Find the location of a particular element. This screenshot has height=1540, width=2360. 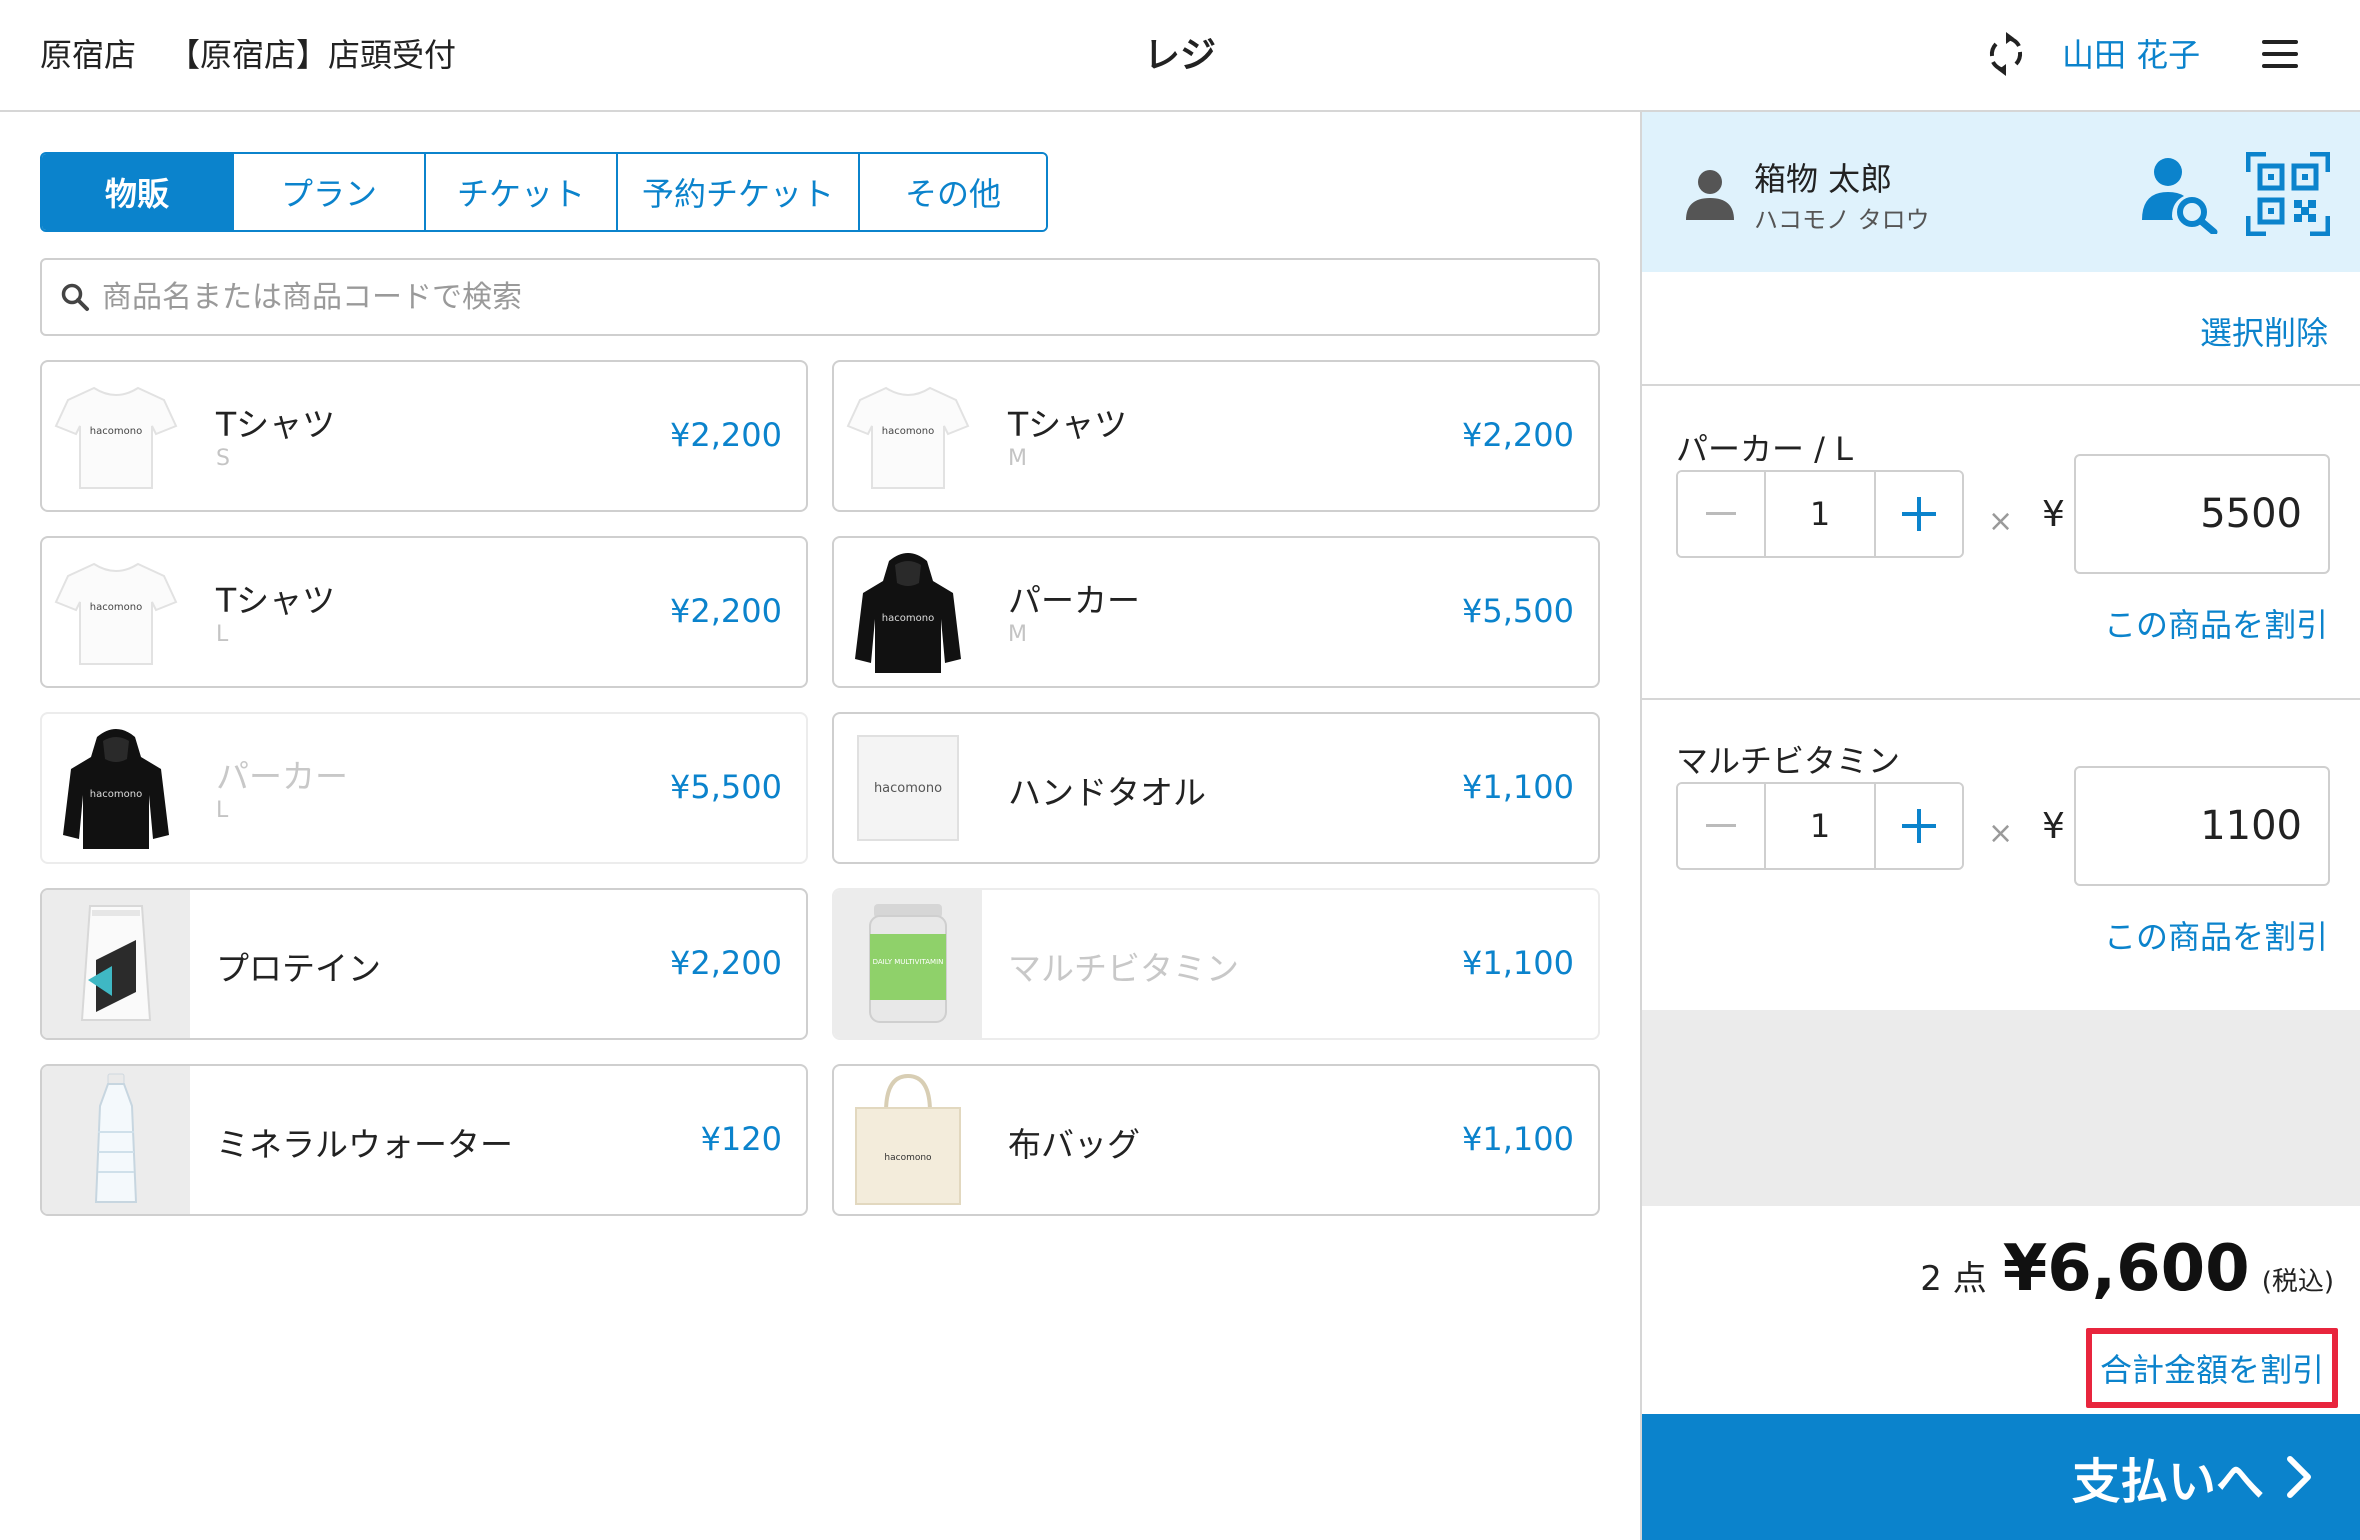

product-card-tote-bag: hacomono 布バッグ ¥1,100 is located at coordinates (1216, 1140).